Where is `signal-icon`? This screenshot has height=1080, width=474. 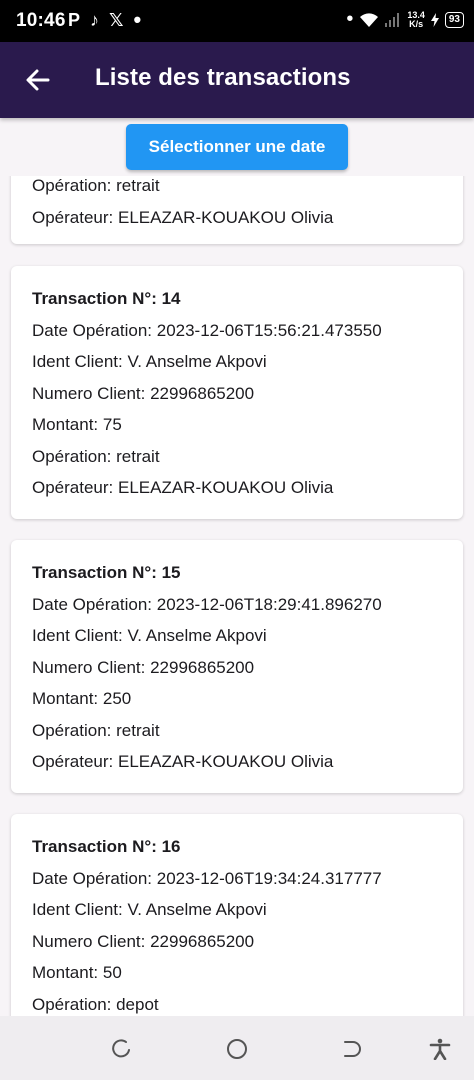 signal-icon is located at coordinates (392, 19).